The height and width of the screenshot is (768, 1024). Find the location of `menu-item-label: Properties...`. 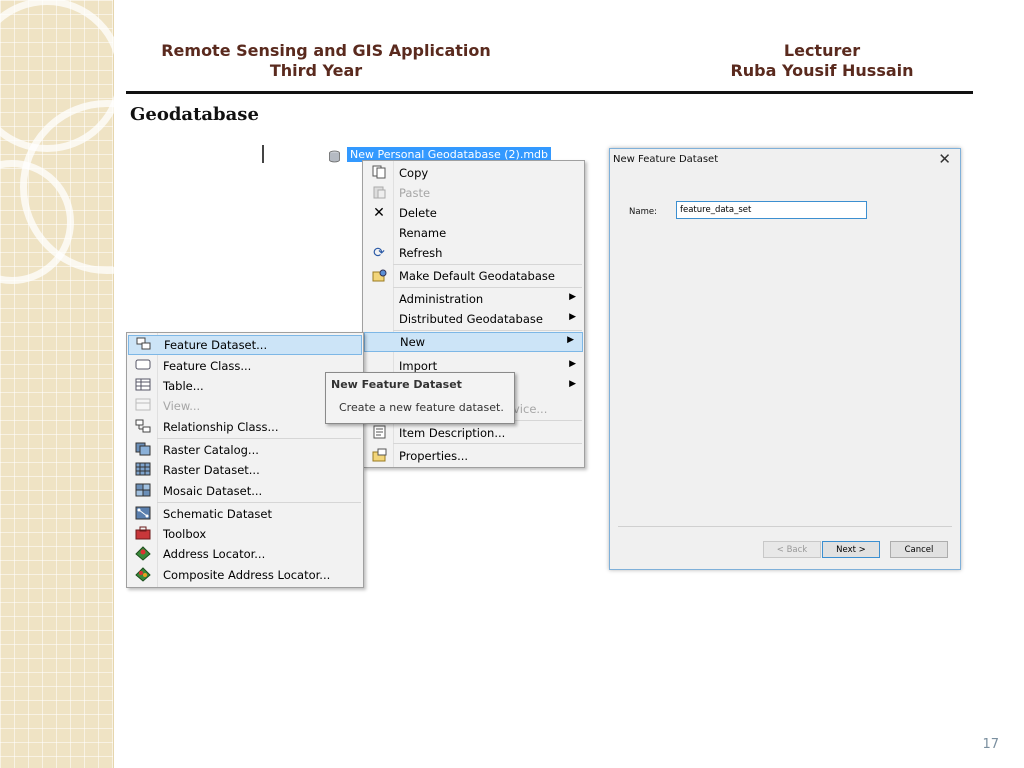

menu-item-label: Properties... is located at coordinates (434, 456).